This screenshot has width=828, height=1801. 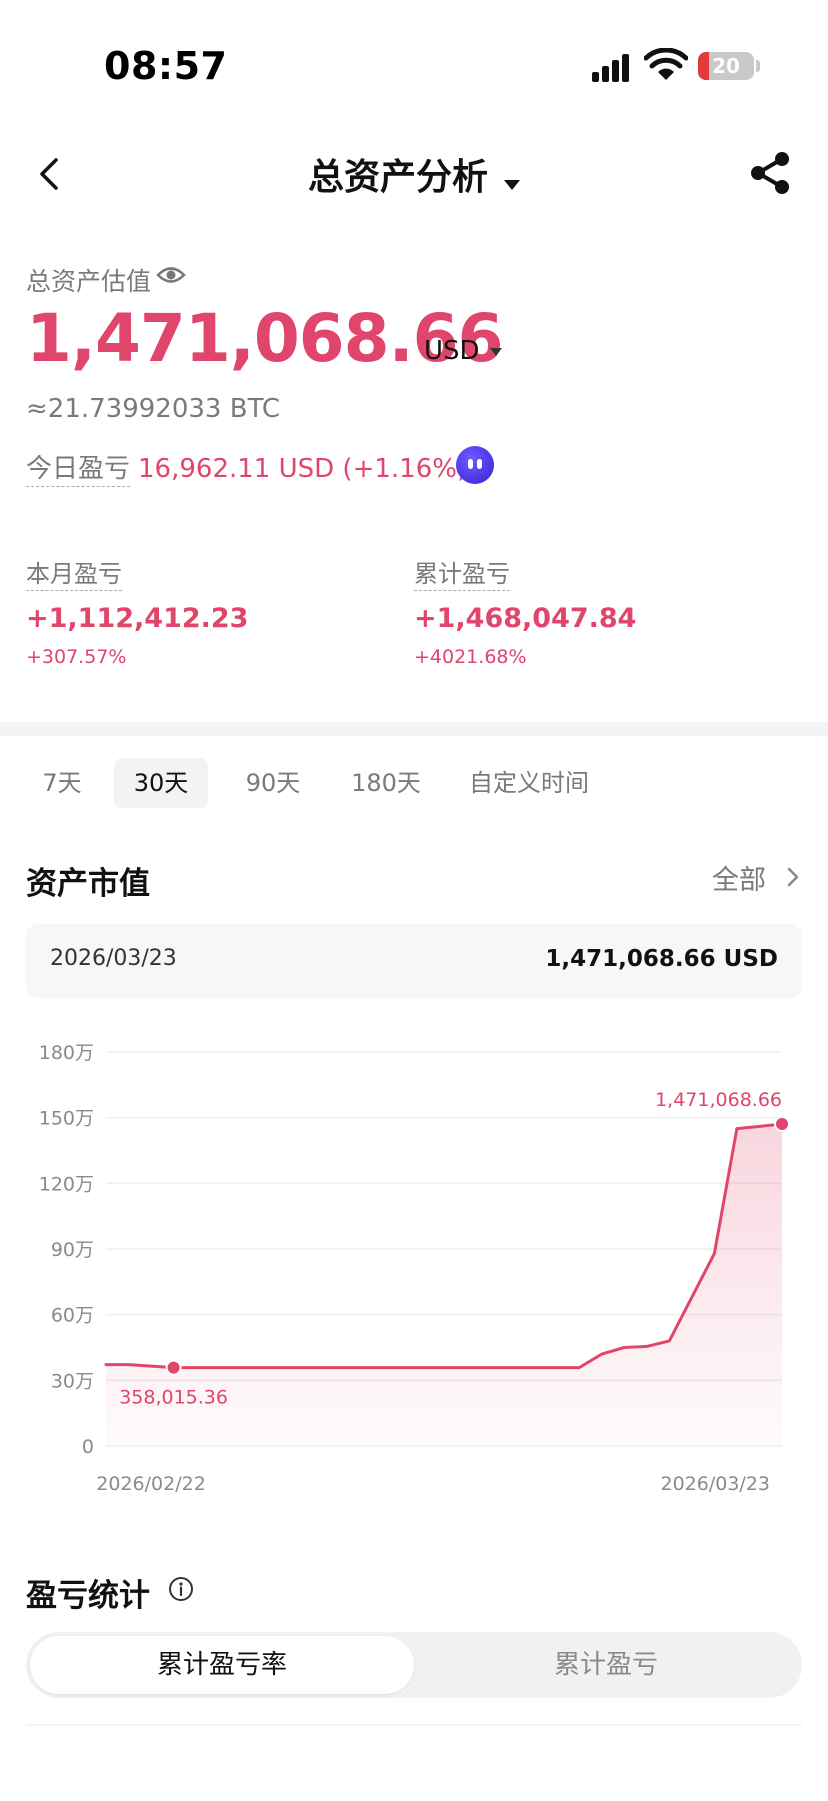 What do you see at coordinates (173, 1398) in the screenshot?
I see `data-label: 358,015.36` at bounding box center [173, 1398].